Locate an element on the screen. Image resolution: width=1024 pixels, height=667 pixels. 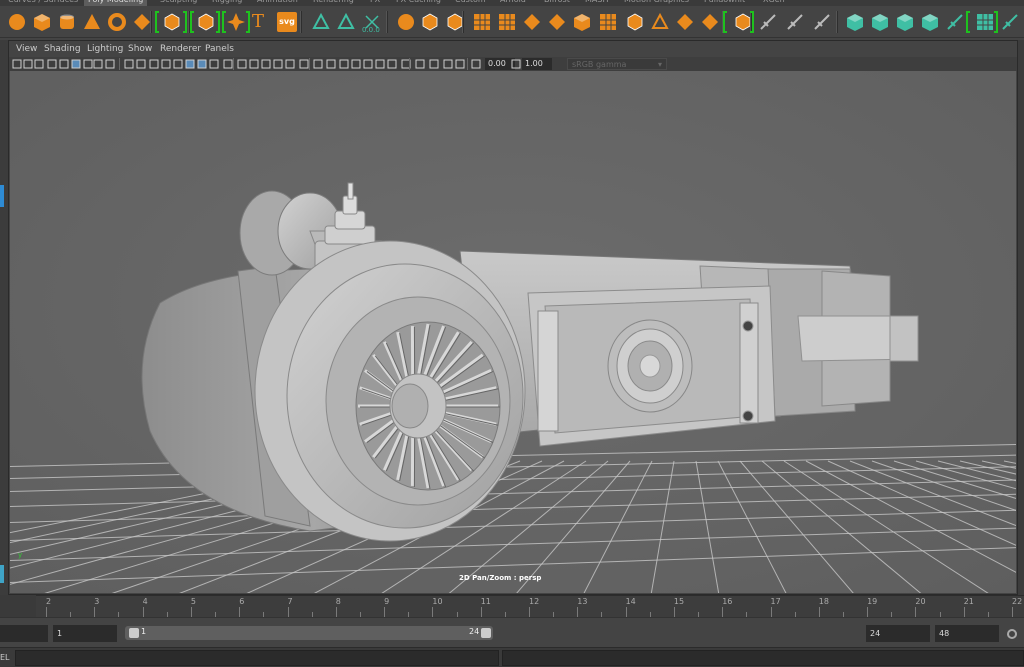
menu-shading: Shading is located at coordinates (62, 49).